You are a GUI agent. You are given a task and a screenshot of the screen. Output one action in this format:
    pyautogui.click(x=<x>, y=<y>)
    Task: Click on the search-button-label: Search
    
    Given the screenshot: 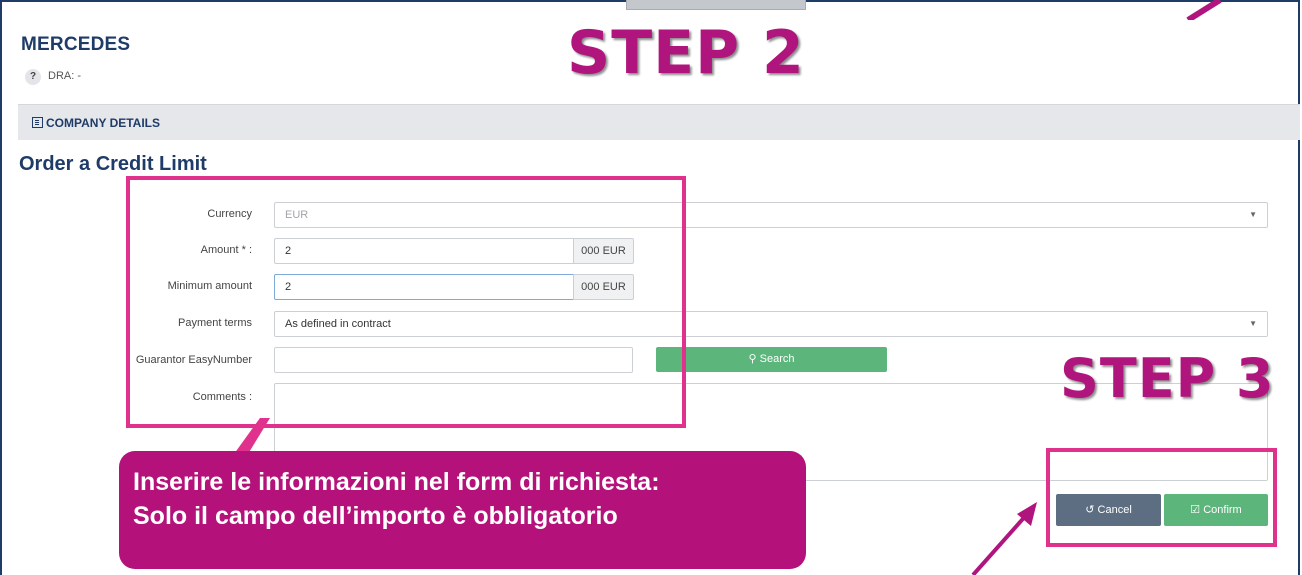 What is the action you would take?
    pyautogui.click(x=777, y=359)
    